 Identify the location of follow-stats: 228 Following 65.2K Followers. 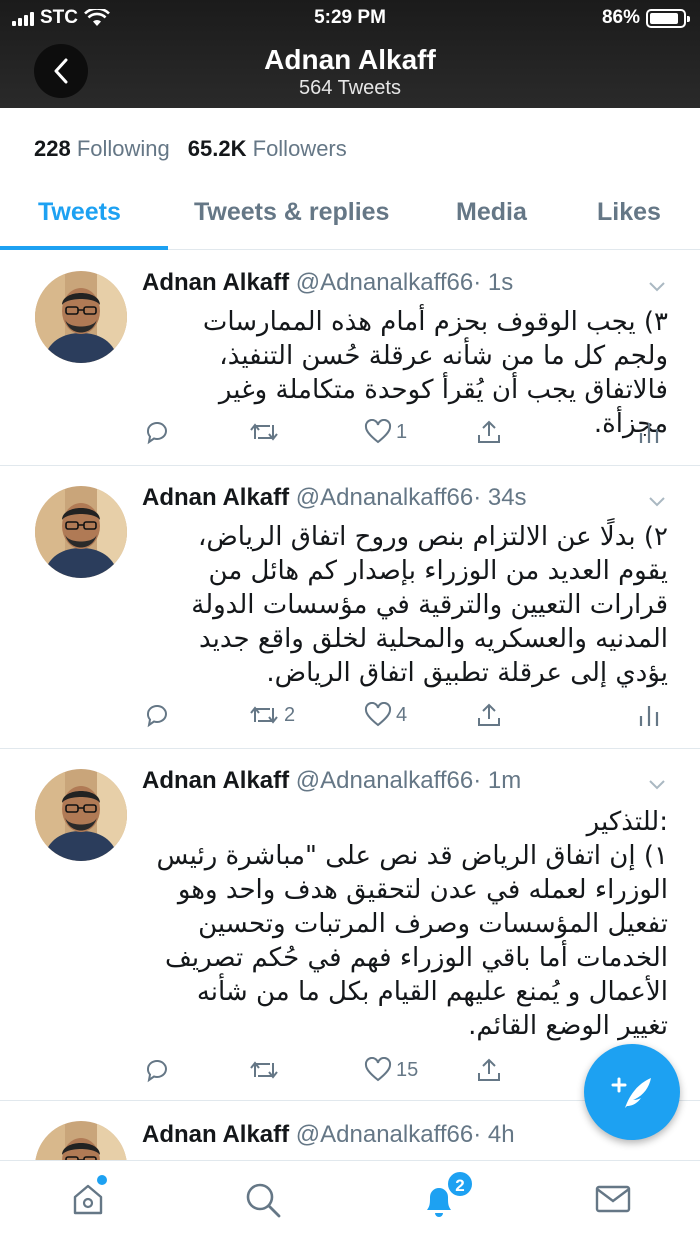
(190, 149).